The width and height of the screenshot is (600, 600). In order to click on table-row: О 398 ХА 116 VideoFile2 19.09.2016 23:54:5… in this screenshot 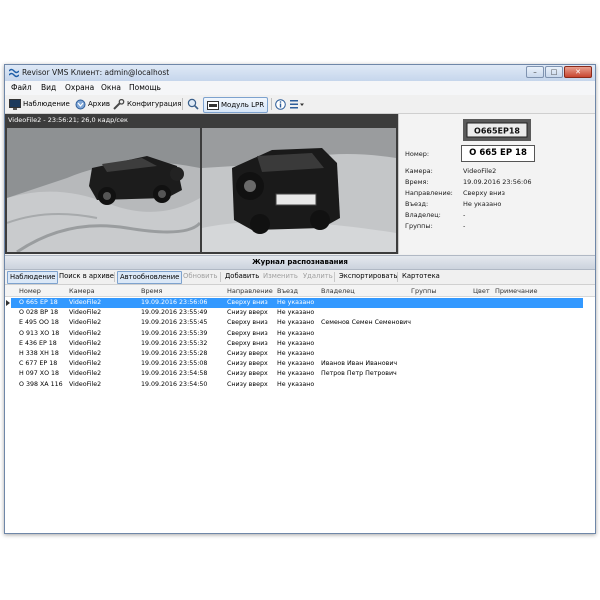, I will do `click(297, 385)`.